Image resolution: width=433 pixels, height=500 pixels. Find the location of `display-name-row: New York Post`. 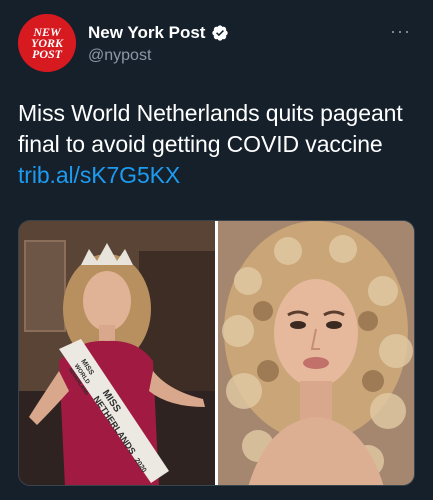

display-name-row: New York Post is located at coordinates (158, 33).